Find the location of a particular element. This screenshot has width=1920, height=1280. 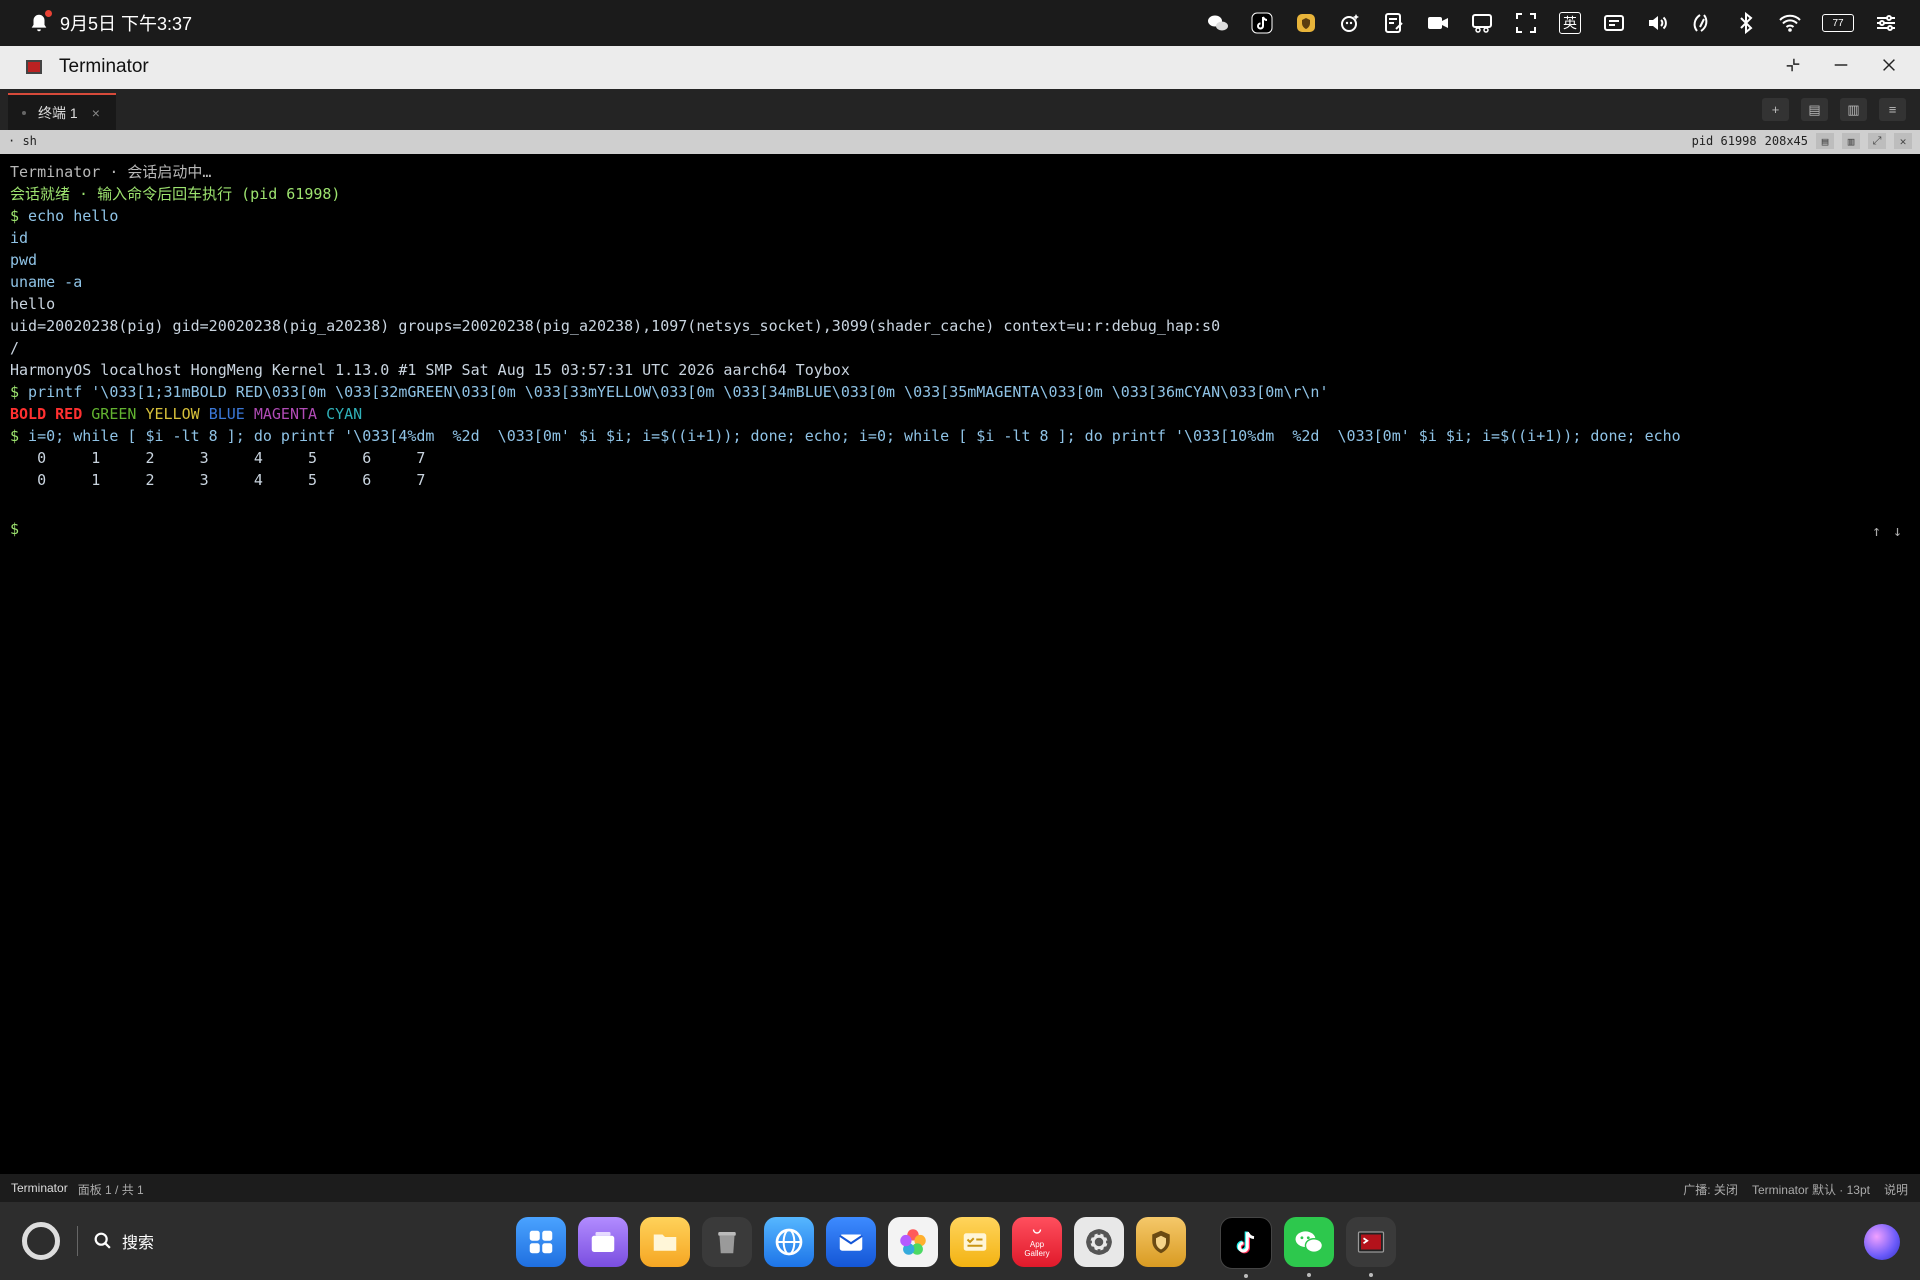

volume-icon is located at coordinates (1658, 23).